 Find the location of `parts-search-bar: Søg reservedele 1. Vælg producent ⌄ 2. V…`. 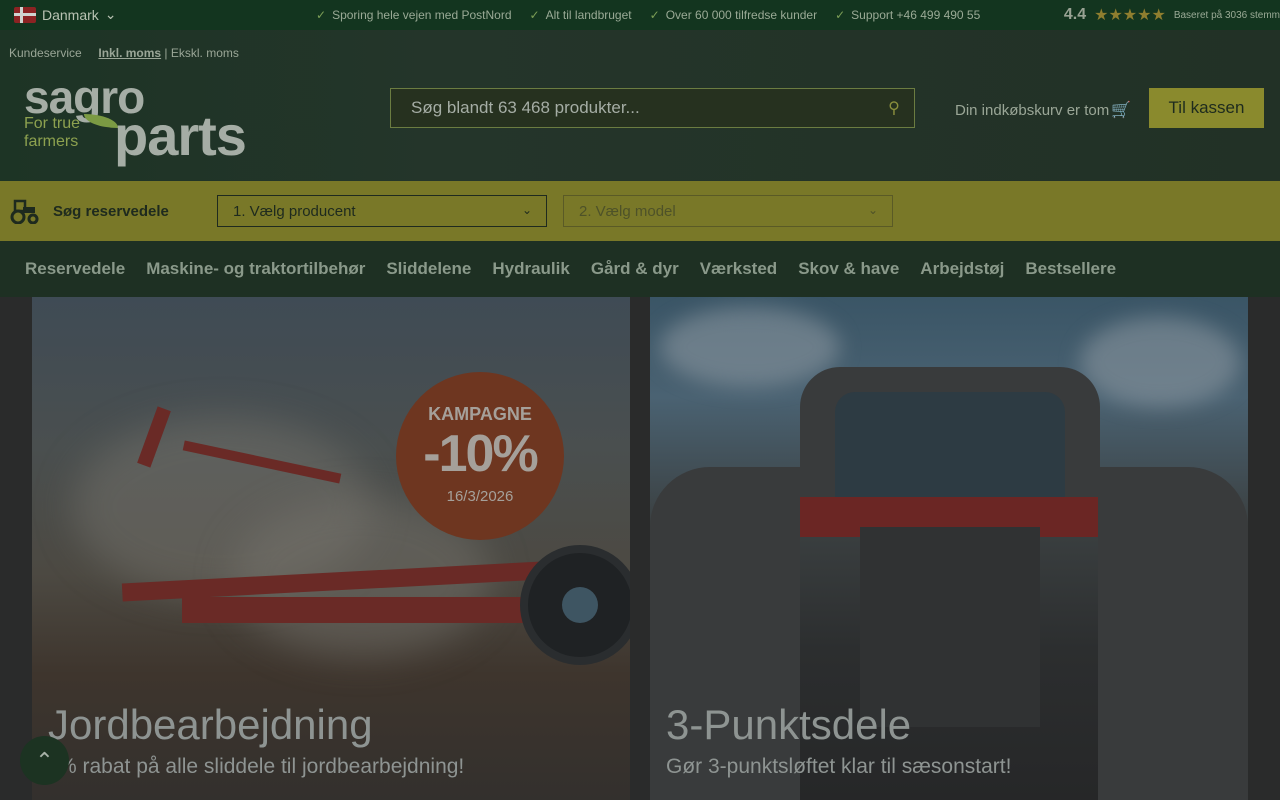

parts-search-bar: Søg reservedele 1. Vælg producent ⌄ 2. V… is located at coordinates (640, 211).